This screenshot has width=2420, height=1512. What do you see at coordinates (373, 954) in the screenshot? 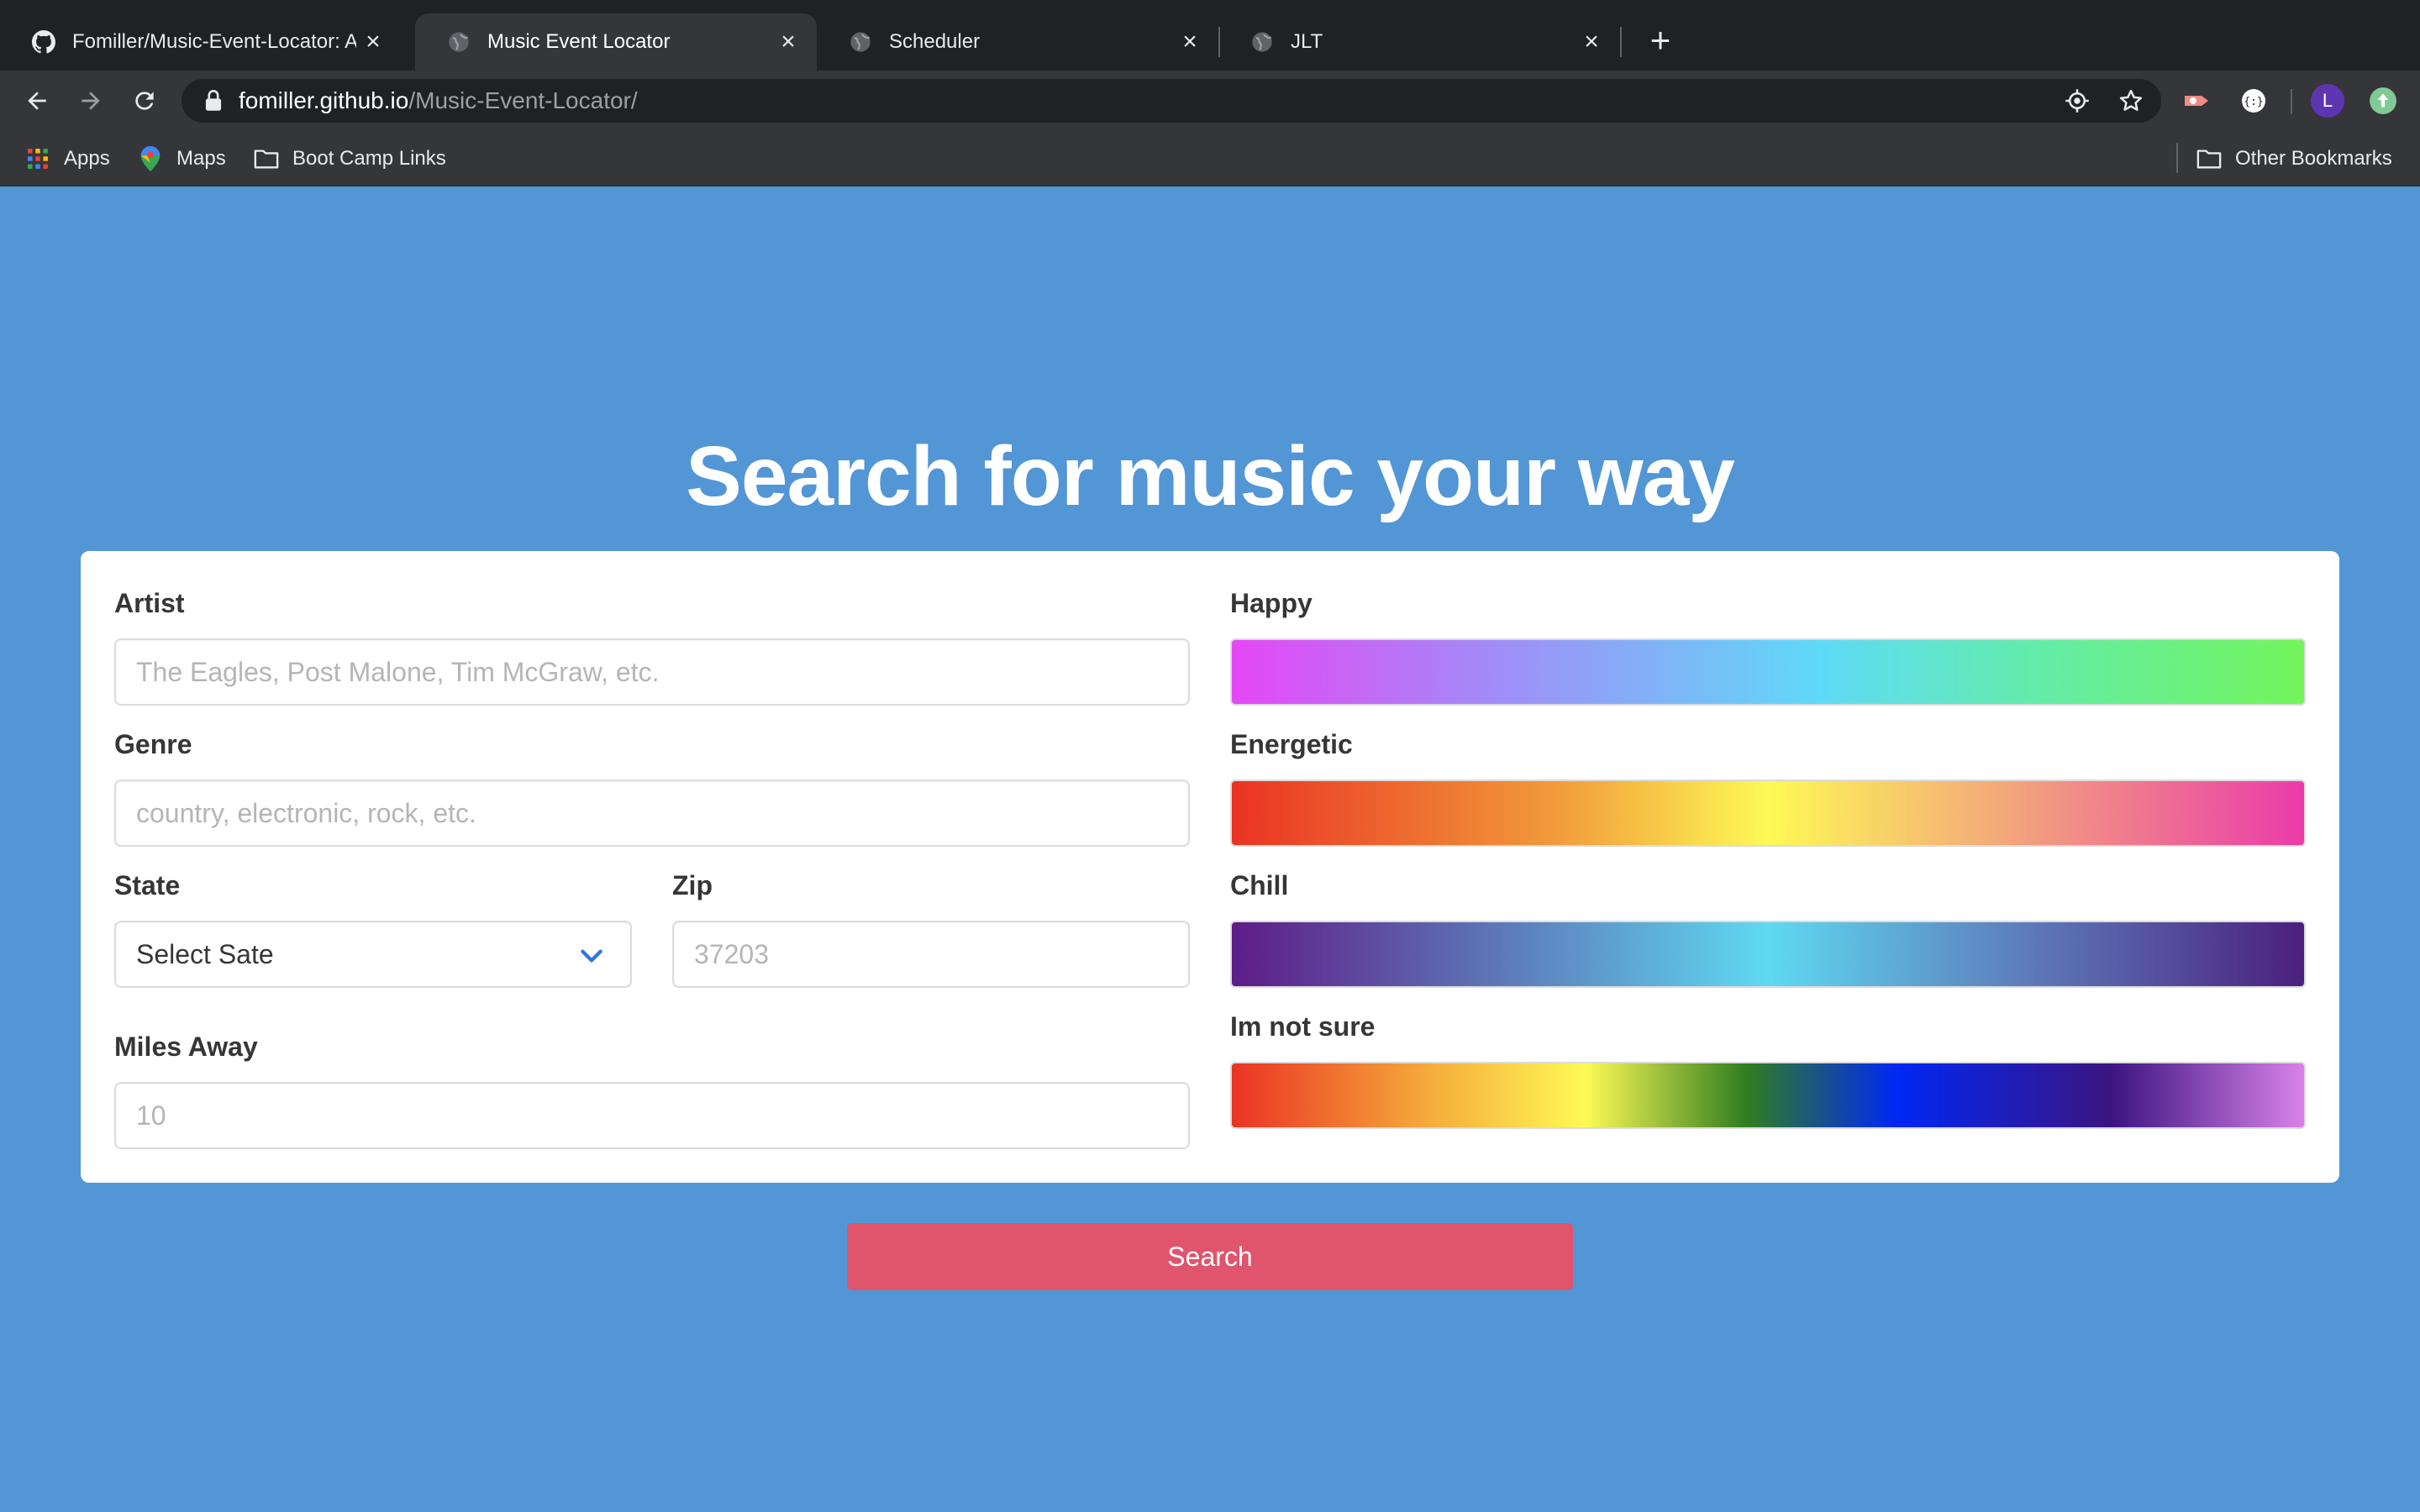
I see `state-select: Select Sate` at bounding box center [373, 954].